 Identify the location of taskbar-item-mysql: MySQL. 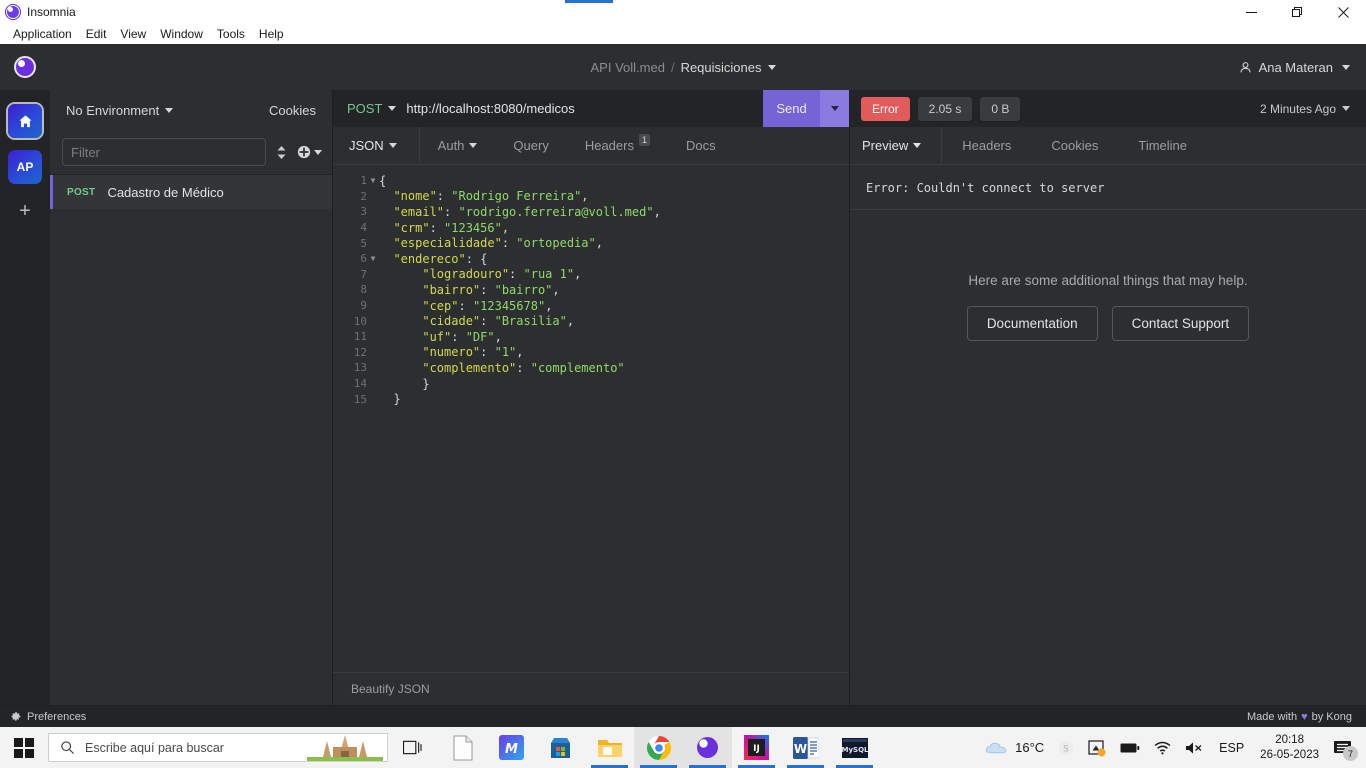
(854, 747).